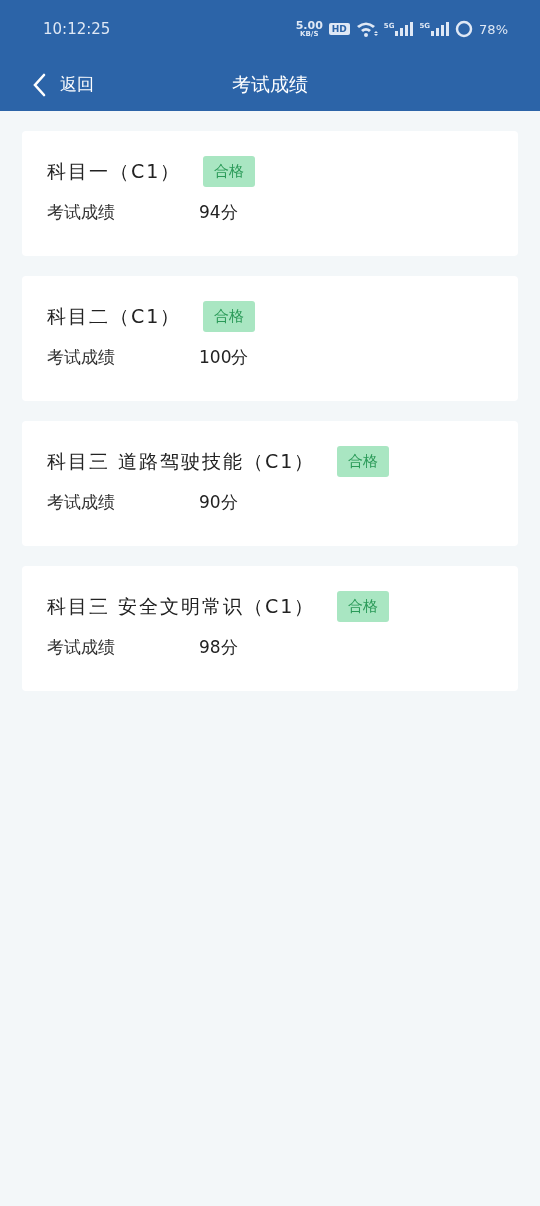  I want to click on score-value: 90分, so click(218, 502).